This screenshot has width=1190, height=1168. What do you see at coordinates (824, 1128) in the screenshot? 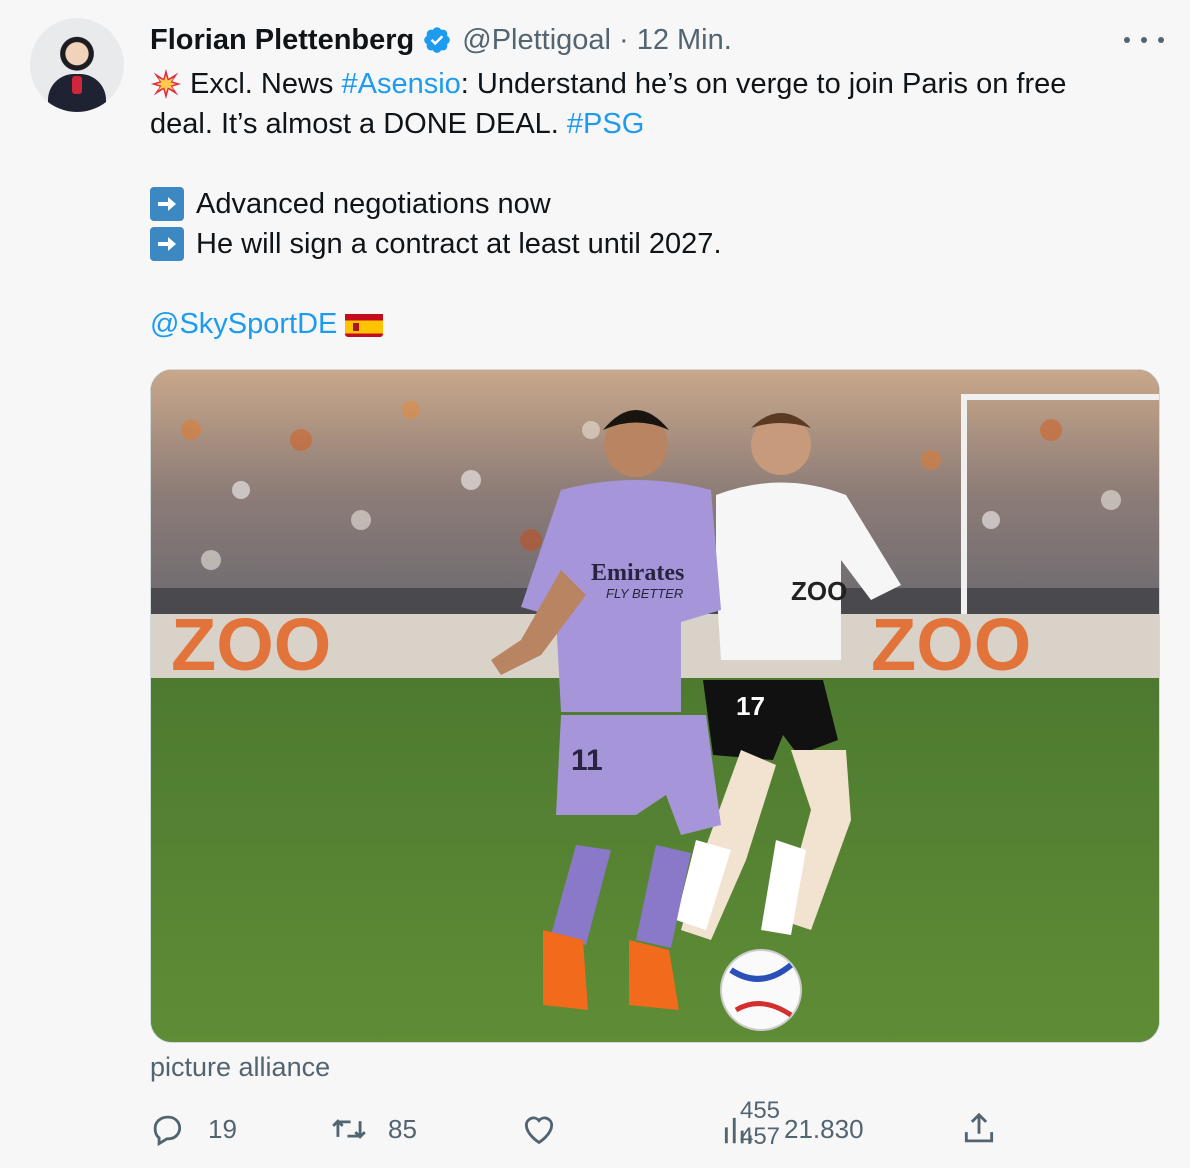
I see `views-count: 21.830` at bounding box center [824, 1128].